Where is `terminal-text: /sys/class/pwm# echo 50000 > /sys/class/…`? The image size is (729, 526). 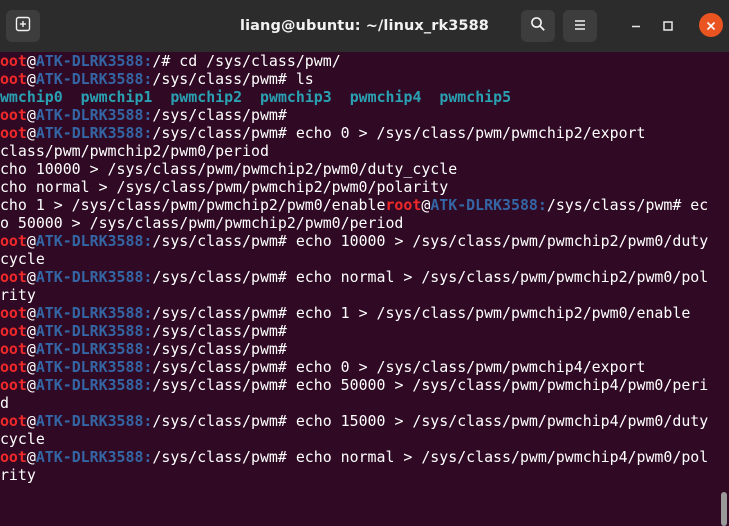 terminal-text: /sys/class/pwm# echo 50000 > /sys/class/… is located at coordinates (430, 385).